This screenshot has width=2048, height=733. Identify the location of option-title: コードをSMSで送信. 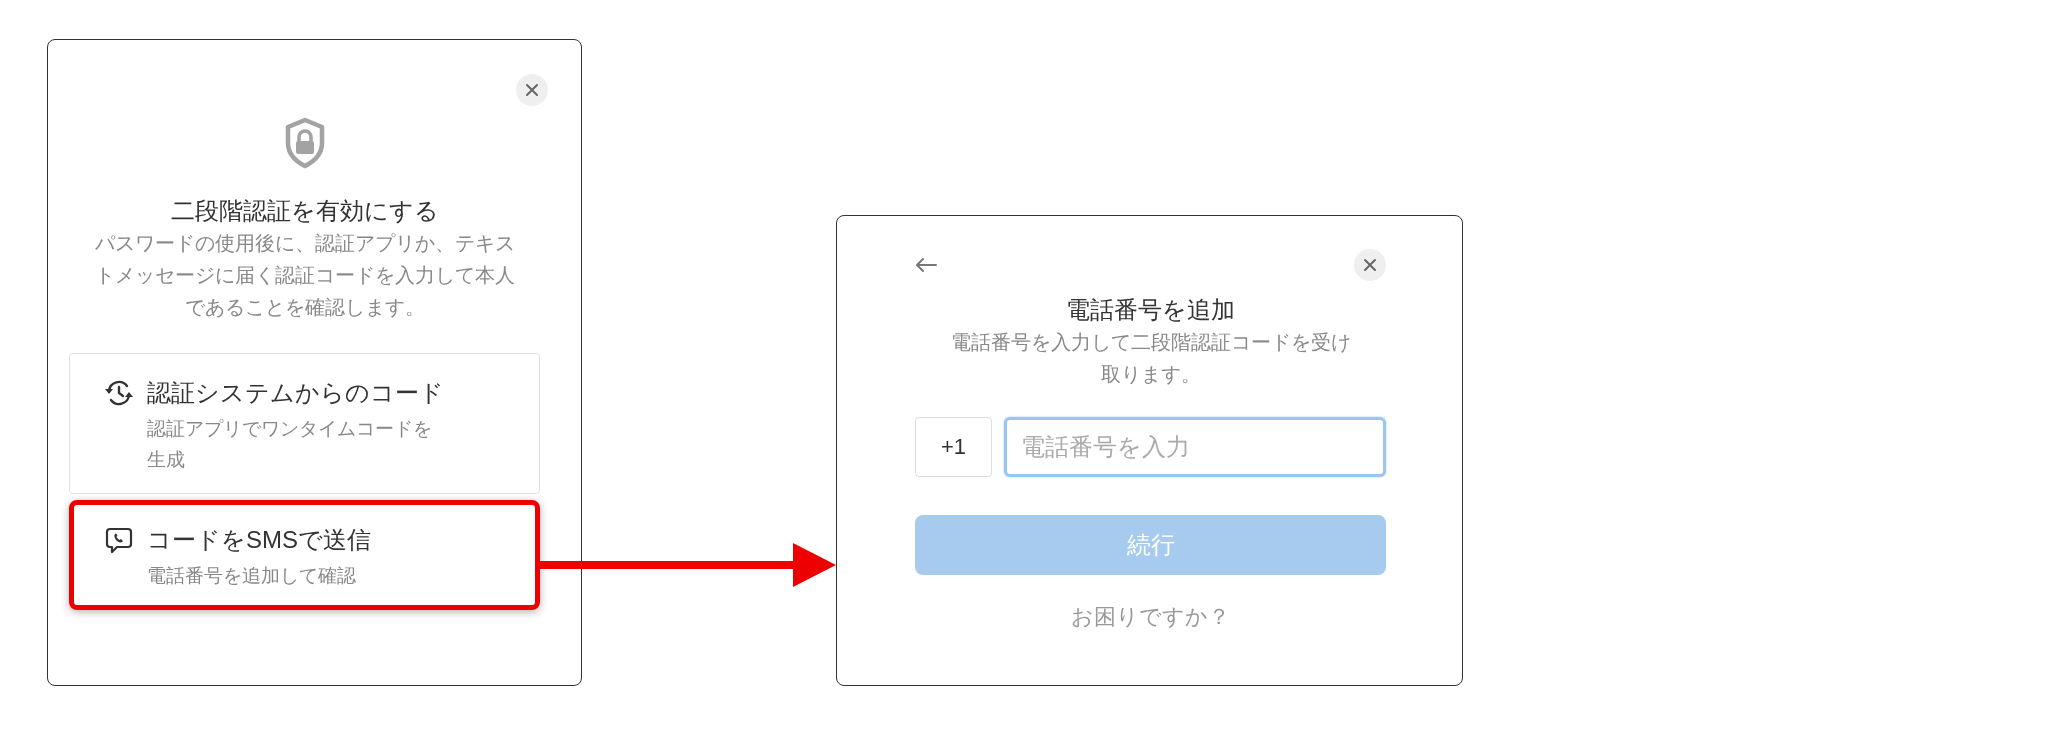
(259, 540).